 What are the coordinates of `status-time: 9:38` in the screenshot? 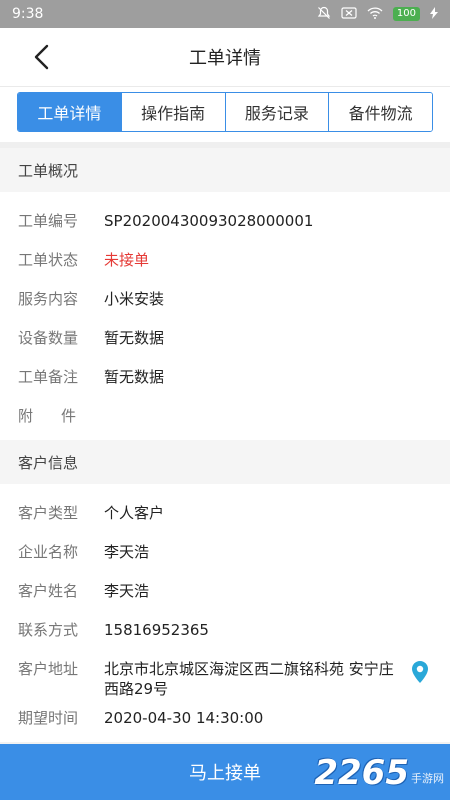 It's located at (28, 14).